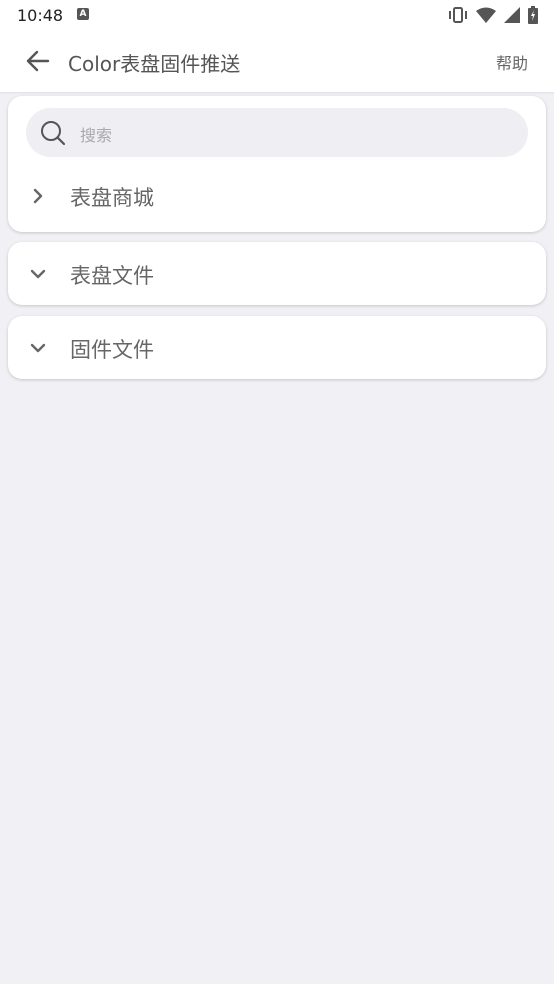 The height and width of the screenshot is (984, 554). What do you see at coordinates (512, 62) in the screenshot?
I see `help-button: 帮助` at bounding box center [512, 62].